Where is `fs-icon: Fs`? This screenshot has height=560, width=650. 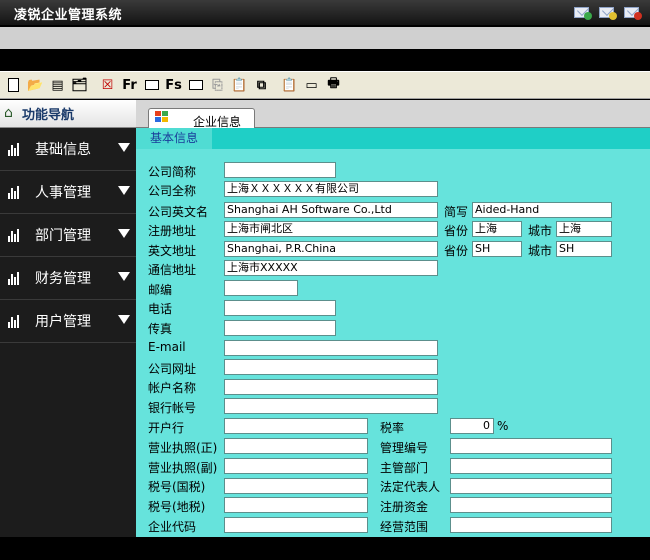 fs-icon: Fs is located at coordinates (173, 85).